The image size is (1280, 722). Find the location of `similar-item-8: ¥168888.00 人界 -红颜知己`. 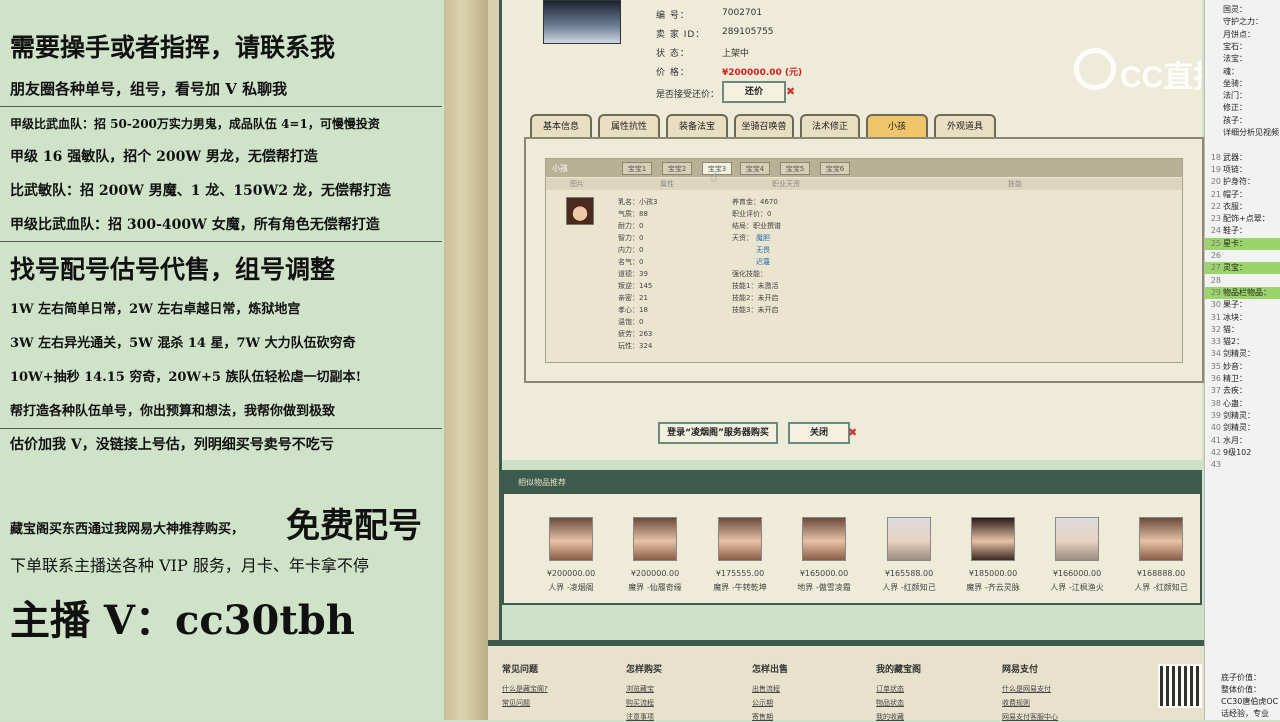

similar-item-8: ¥168888.00 人界 -红颜知己 is located at coordinates (1161, 555).